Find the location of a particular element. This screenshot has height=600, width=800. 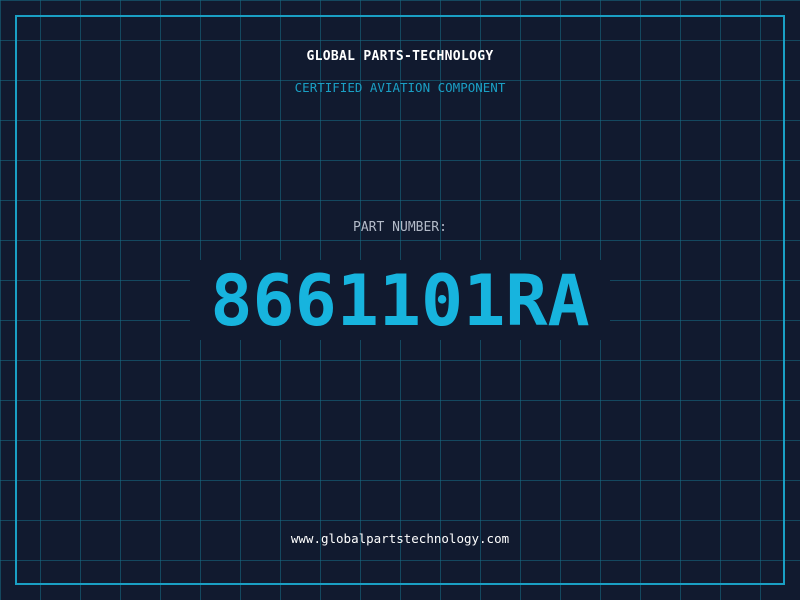

certification-tagline: CERTIFIED AVIATION COMPONENT is located at coordinates (400, 87).